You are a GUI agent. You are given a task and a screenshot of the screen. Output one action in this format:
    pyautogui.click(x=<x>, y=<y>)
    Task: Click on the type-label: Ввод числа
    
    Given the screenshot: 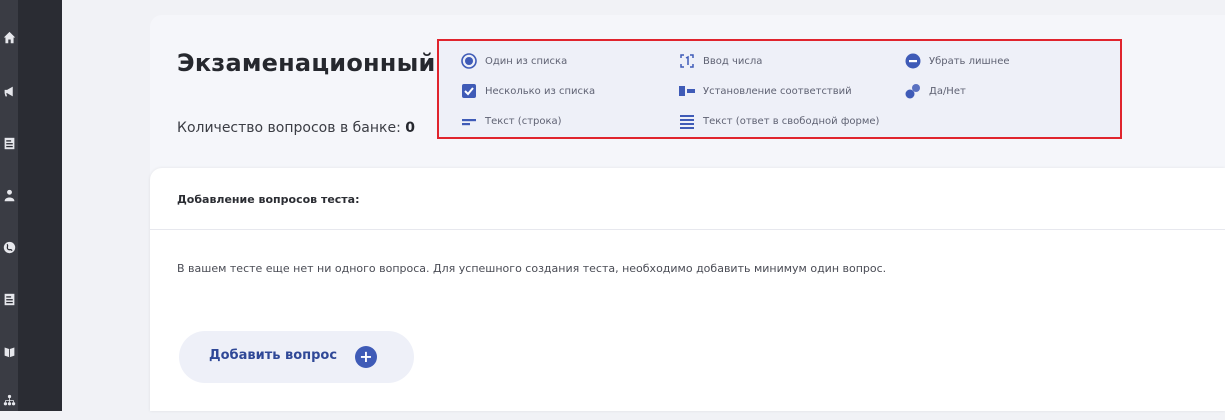 What is the action you would take?
    pyautogui.click(x=733, y=61)
    